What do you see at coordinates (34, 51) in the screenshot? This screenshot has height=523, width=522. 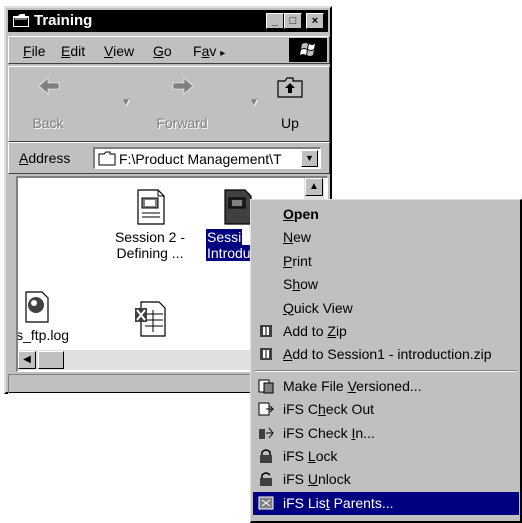 I see `menu-file: File` at bounding box center [34, 51].